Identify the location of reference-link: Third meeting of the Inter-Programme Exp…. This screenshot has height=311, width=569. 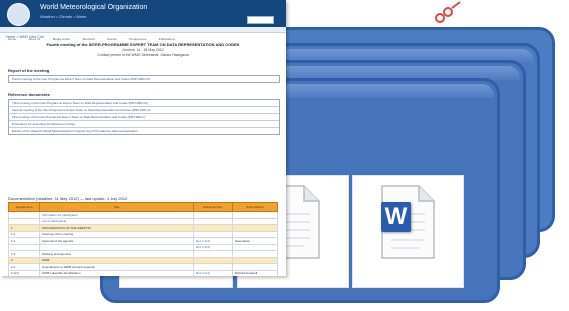
(144, 103).